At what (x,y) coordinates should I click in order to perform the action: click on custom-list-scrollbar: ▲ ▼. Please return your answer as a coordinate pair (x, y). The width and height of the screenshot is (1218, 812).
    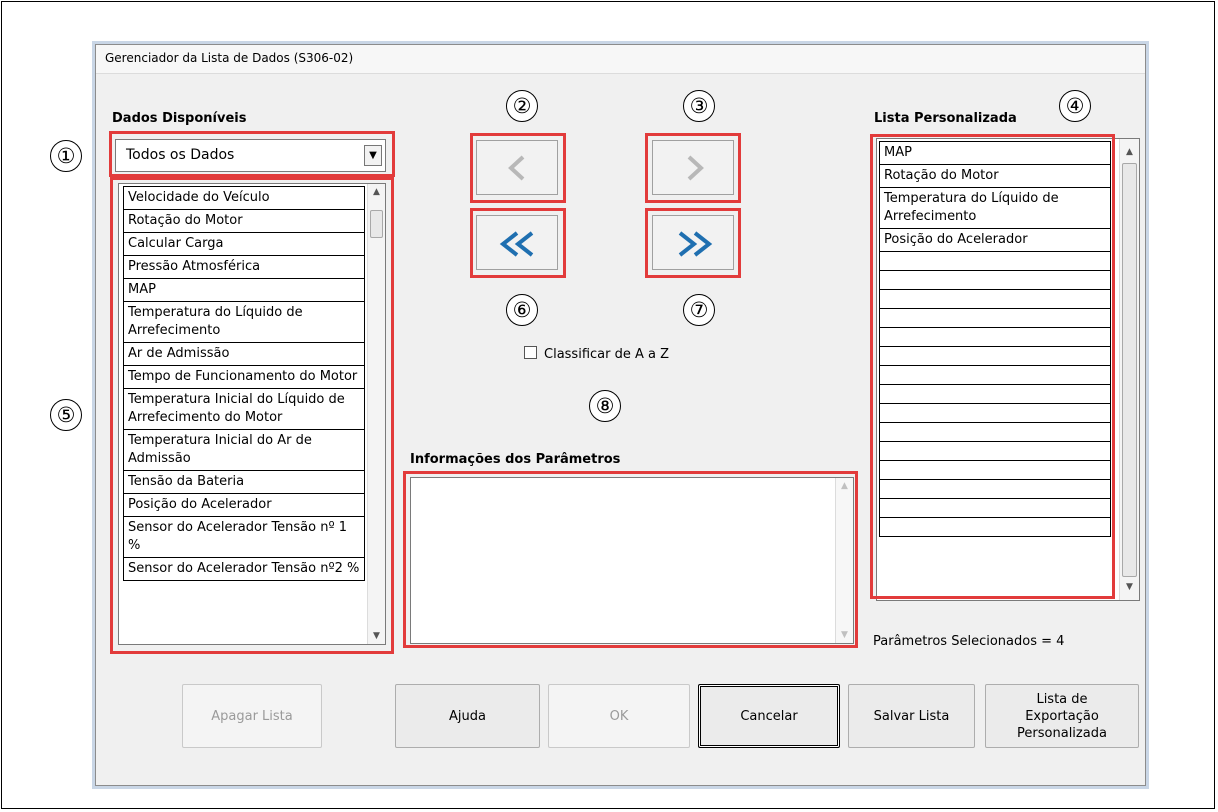
    Looking at the image, I should click on (1129, 369).